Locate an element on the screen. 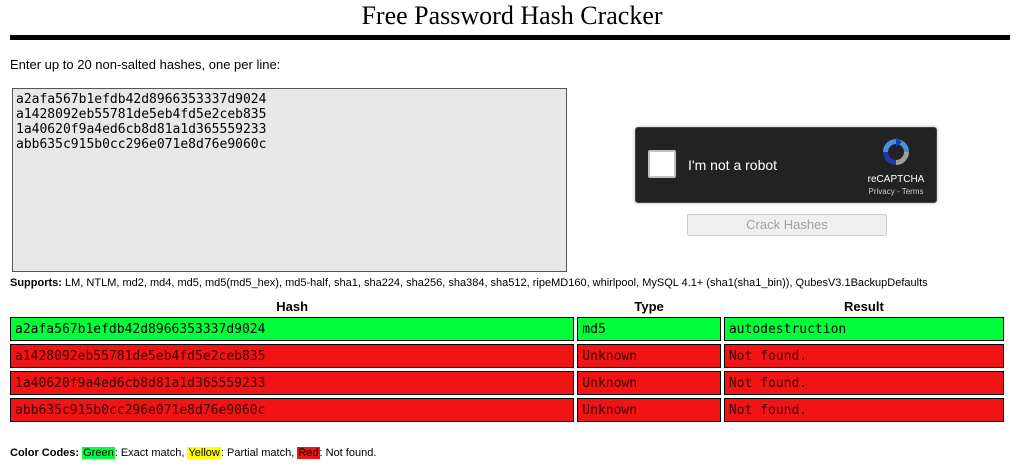  row-result: autodestruction is located at coordinates (863, 329).